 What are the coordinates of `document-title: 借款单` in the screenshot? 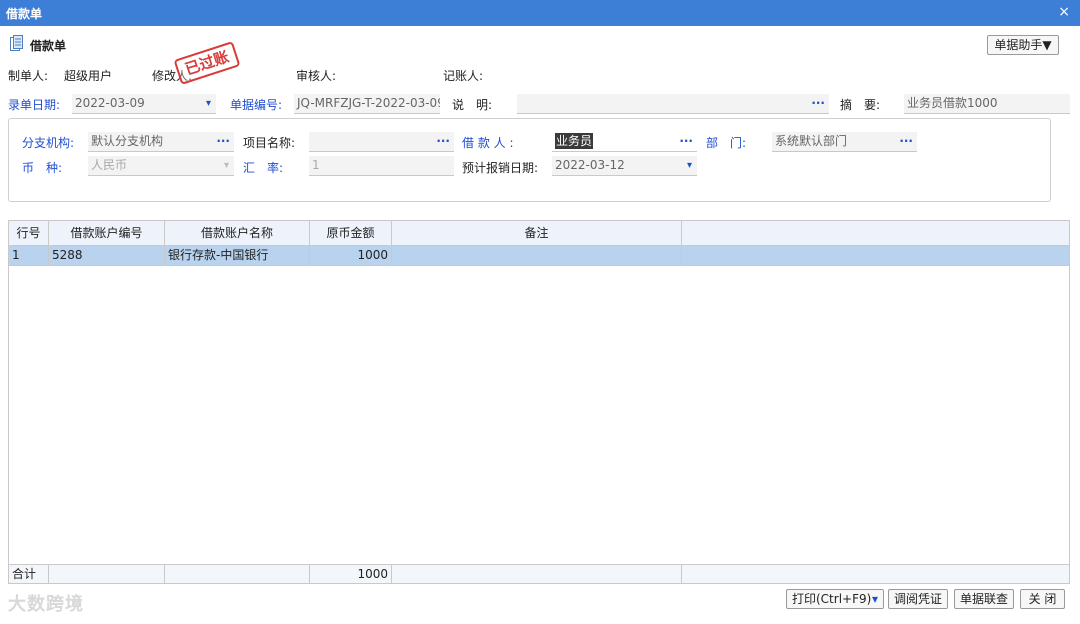 It's located at (48, 46).